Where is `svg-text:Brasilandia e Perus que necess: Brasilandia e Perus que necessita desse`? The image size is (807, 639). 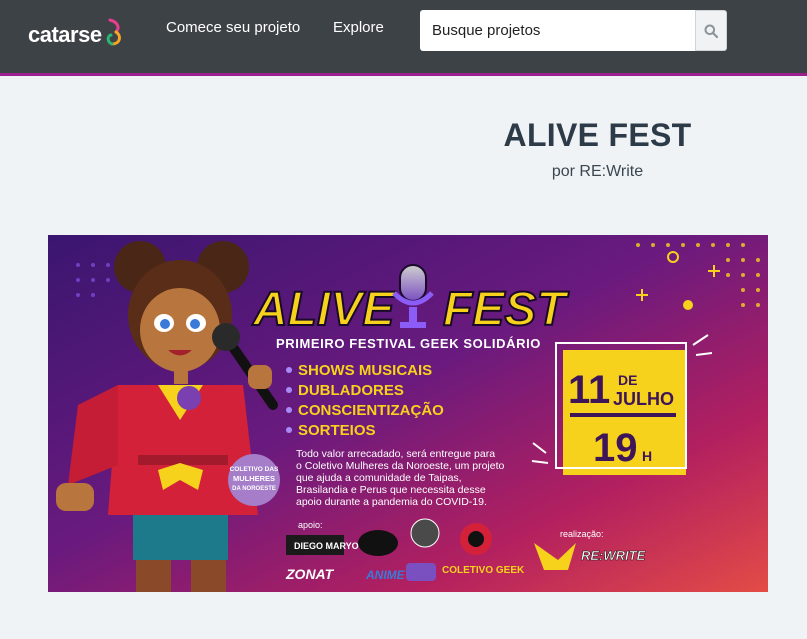
svg-text:Brasilandia e Perus que necess: Brasilandia e Perus que necessita desse is located at coordinates (391, 490).